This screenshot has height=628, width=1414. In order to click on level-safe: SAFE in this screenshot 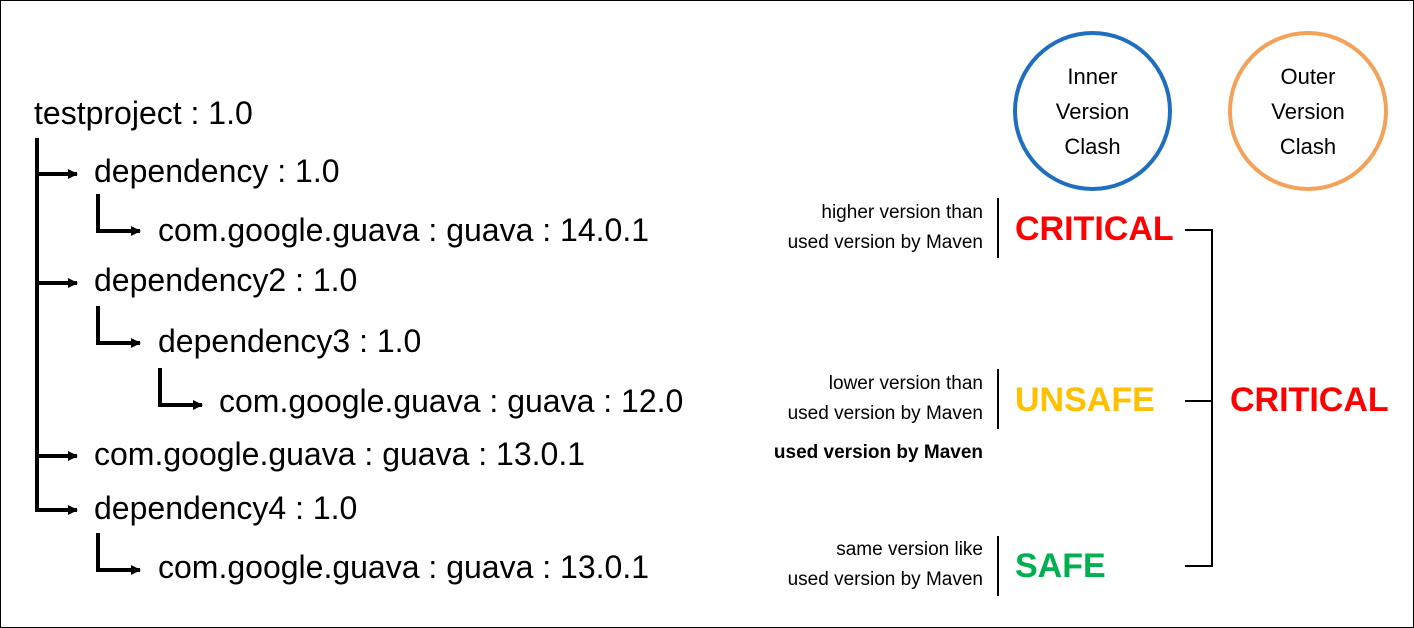, I will do `click(1060, 566)`.